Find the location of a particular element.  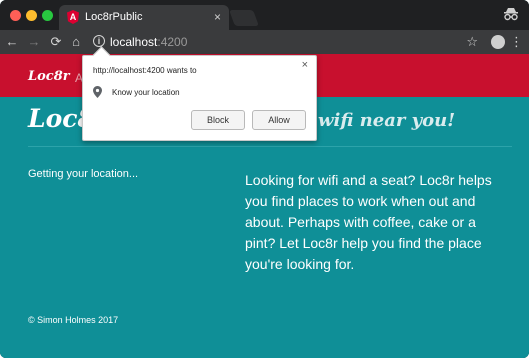

info-icon: i is located at coordinates (99, 41).